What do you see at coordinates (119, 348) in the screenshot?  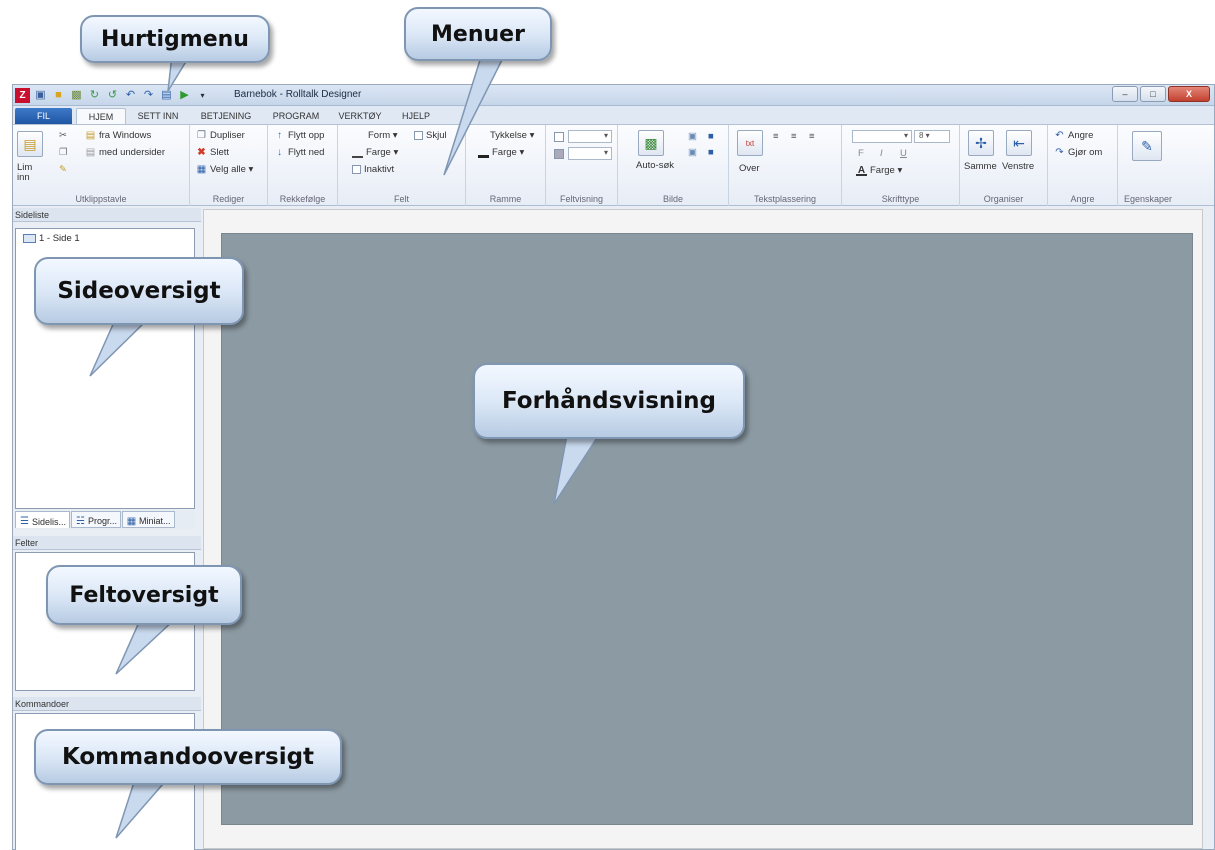 I see `callout-tail-page-overview` at bounding box center [119, 348].